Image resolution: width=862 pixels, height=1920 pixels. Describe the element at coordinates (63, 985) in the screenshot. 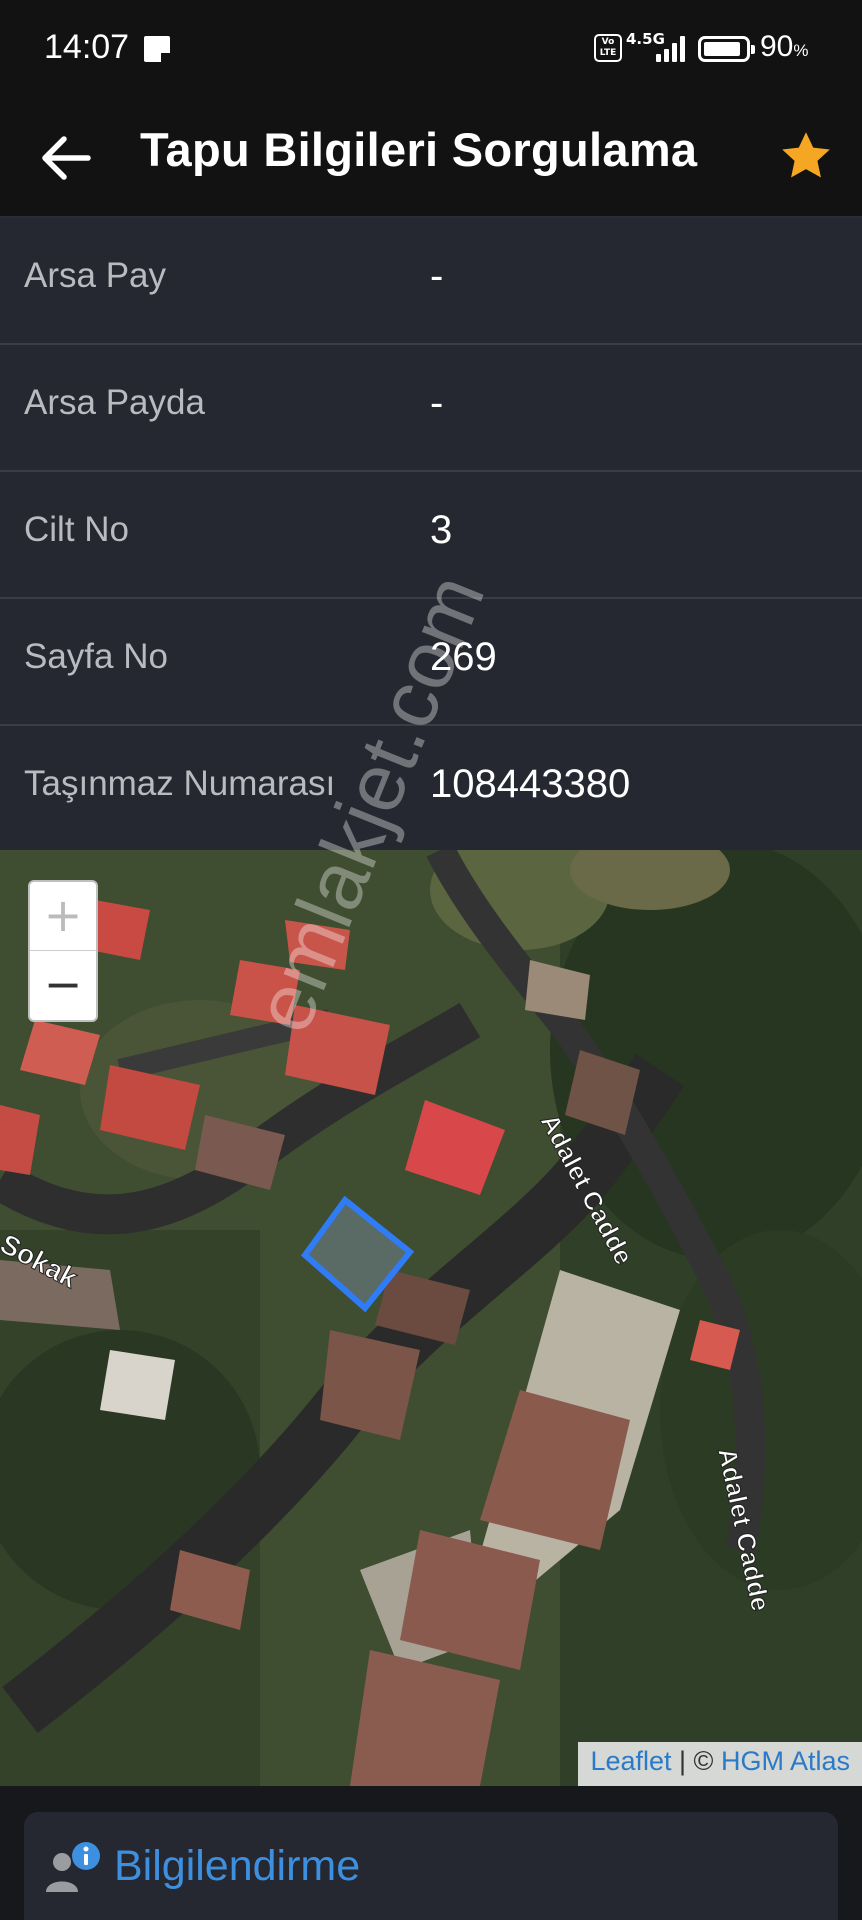

I see `zoom-out-button: −` at that location.